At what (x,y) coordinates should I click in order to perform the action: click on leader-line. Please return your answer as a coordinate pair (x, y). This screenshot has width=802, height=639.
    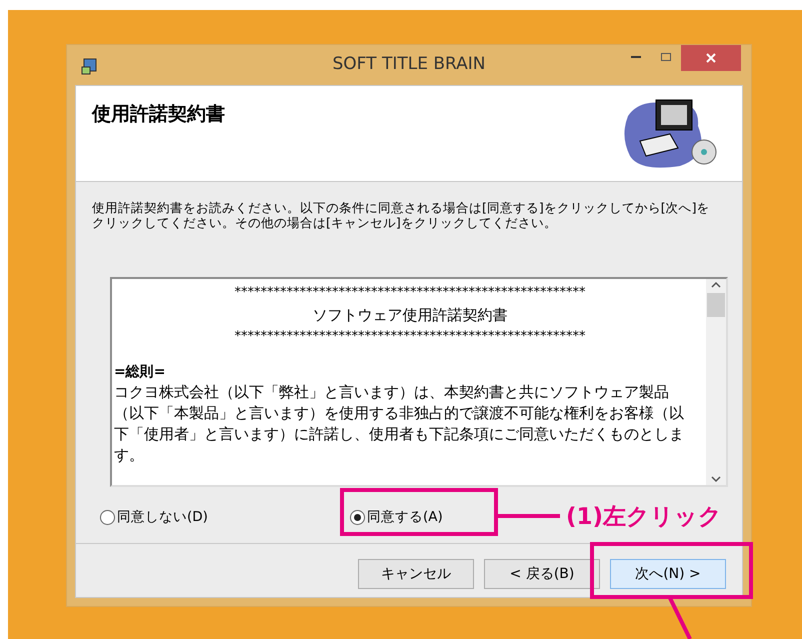
    Looking at the image, I should click on (680, 618).